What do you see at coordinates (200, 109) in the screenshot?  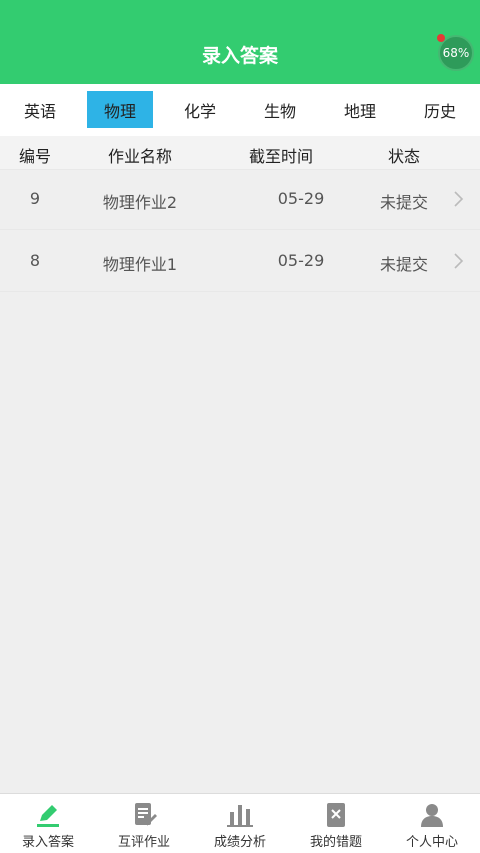 I see `tab-chemistry: 化学` at bounding box center [200, 109].